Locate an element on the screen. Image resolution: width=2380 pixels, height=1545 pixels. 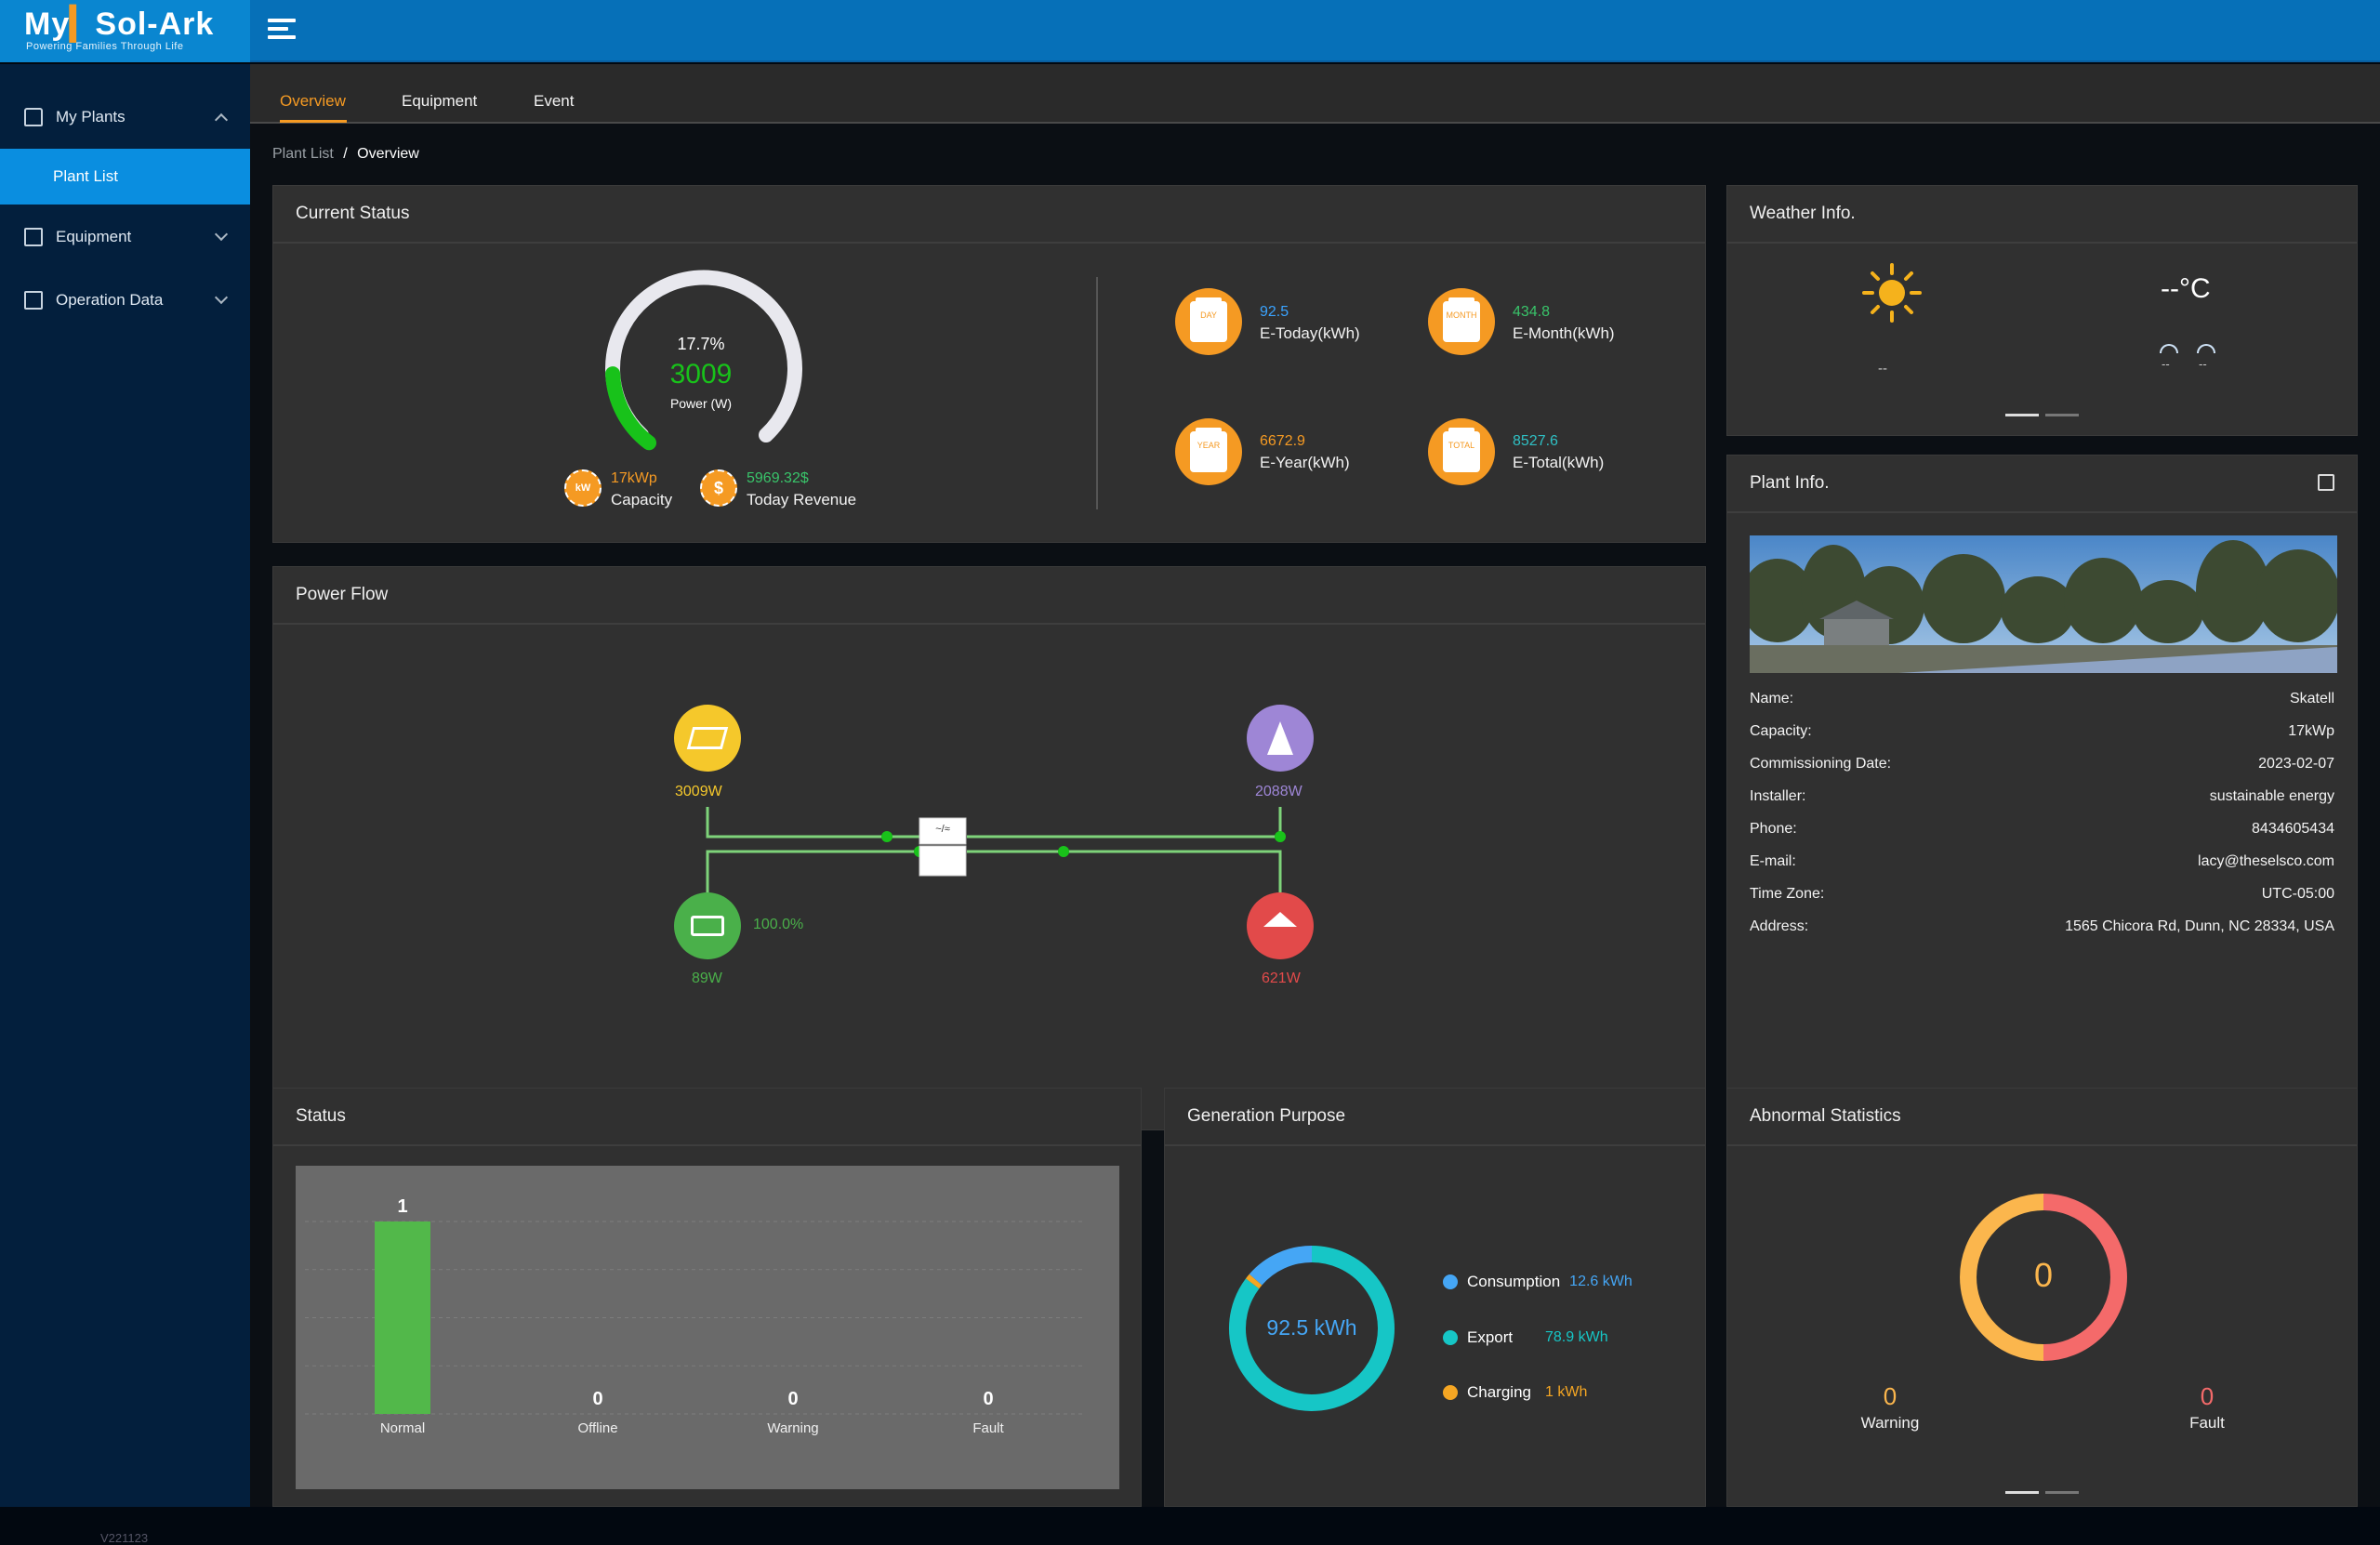
tab-overview: Overview is located at coordinates (313, 102).